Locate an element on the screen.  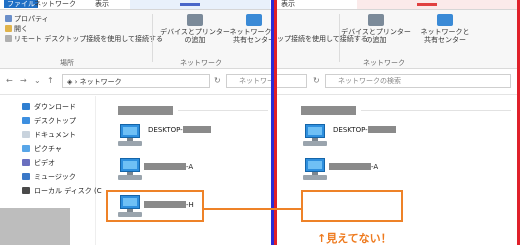
remote-desktop-button: リモート デスクトップ接続を使用して接続する is located at coordinates (84, 39).